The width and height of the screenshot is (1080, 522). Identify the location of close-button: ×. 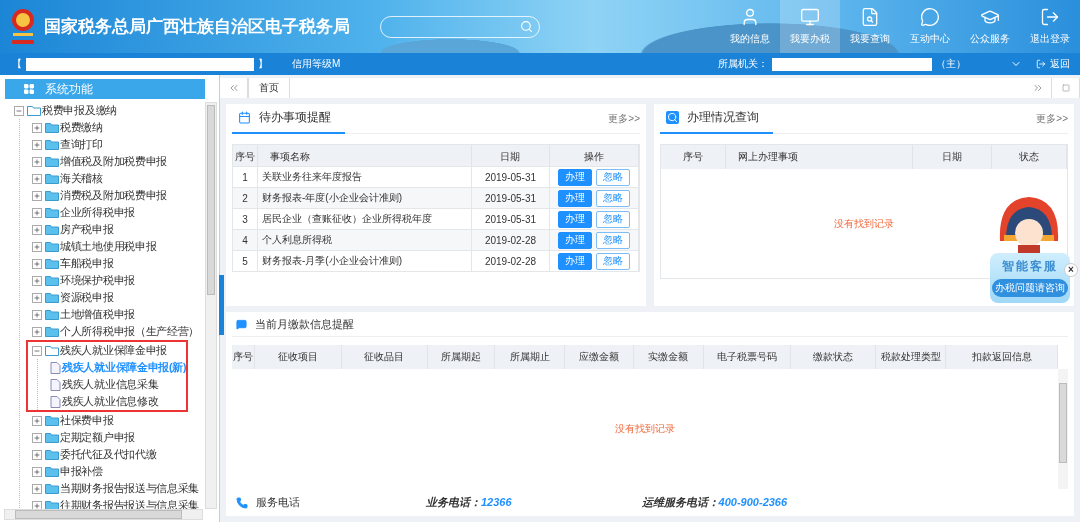
(1071, 270).